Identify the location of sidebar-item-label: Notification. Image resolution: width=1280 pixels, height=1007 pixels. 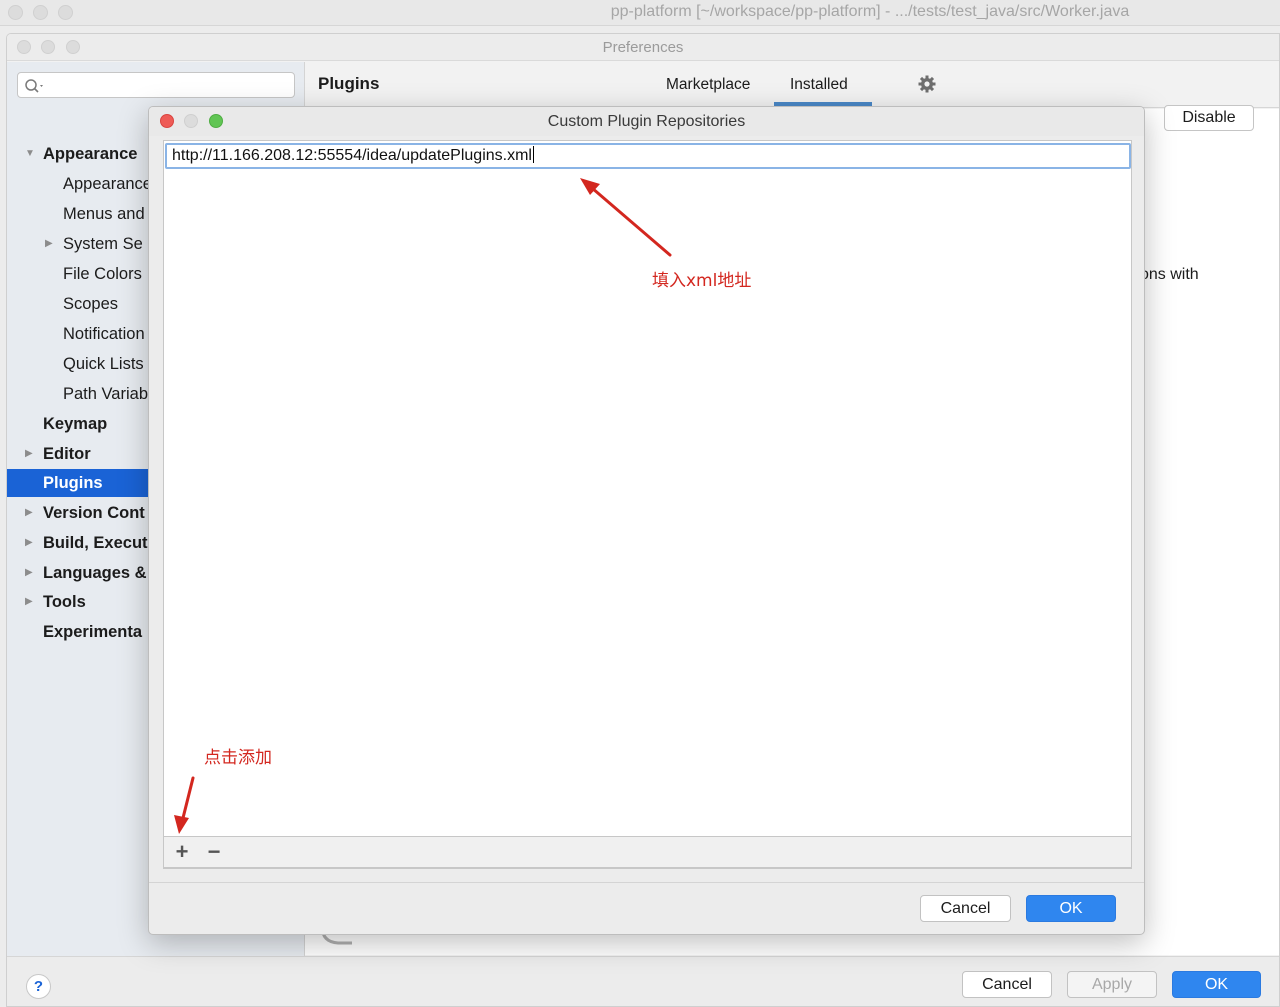
(104, 334).